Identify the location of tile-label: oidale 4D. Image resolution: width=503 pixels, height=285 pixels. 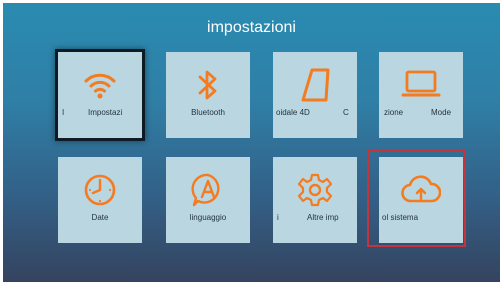
(293, 112).